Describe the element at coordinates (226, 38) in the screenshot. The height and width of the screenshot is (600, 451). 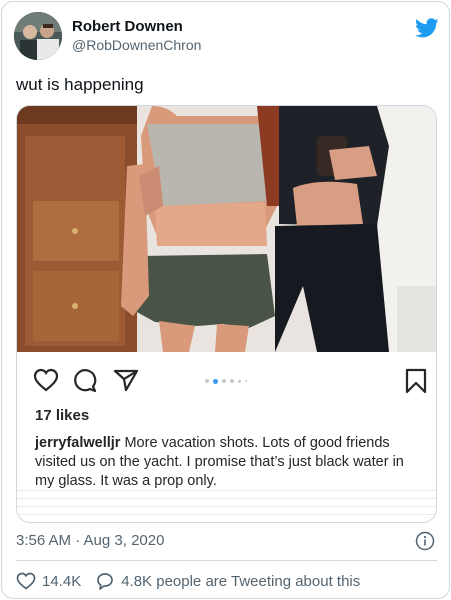
I see `tweet-header: Robert Downen @RobDownenChron` at that location.